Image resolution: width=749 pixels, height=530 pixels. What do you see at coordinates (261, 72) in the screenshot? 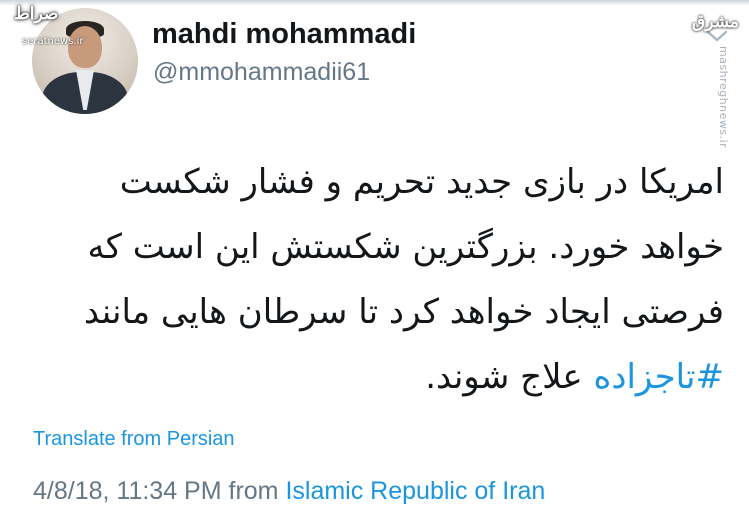
I see `user-handle: @mmohammadii61` at bounding box center [261, 72].